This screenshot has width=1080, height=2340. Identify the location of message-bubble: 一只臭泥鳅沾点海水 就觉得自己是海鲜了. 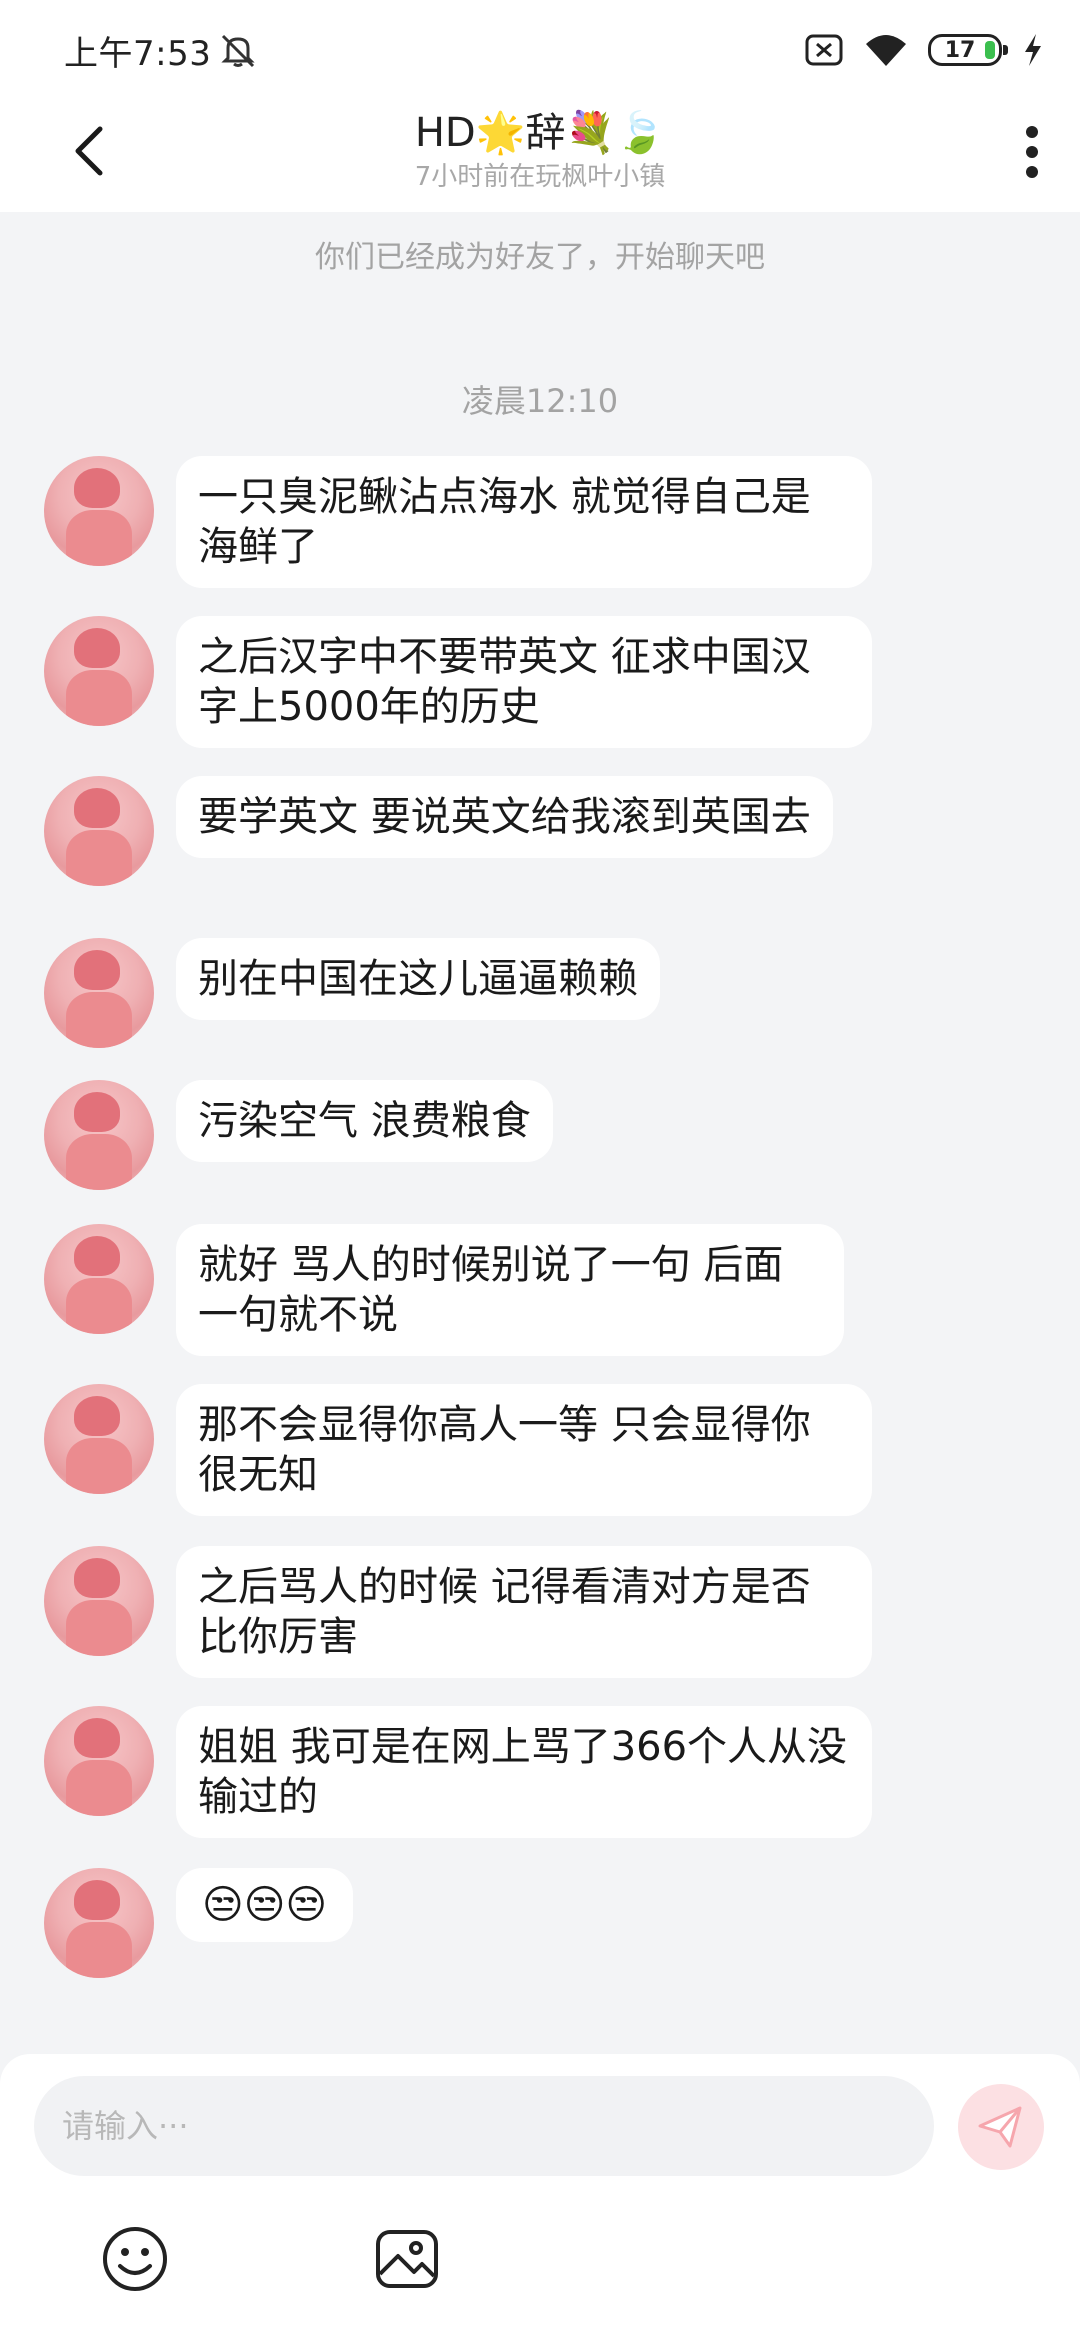
(524, 522).